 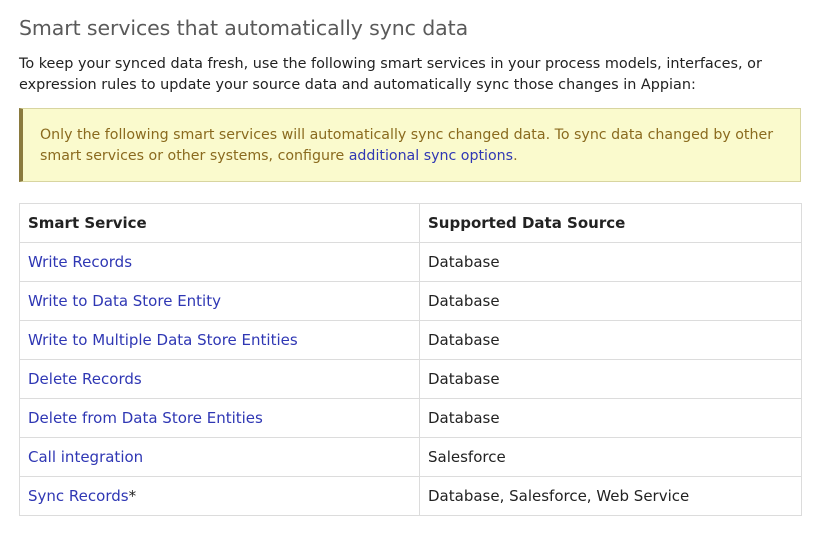 I want to click on smart-service-cell: Delete from Data Store Entities, so click(x=219, y=418).